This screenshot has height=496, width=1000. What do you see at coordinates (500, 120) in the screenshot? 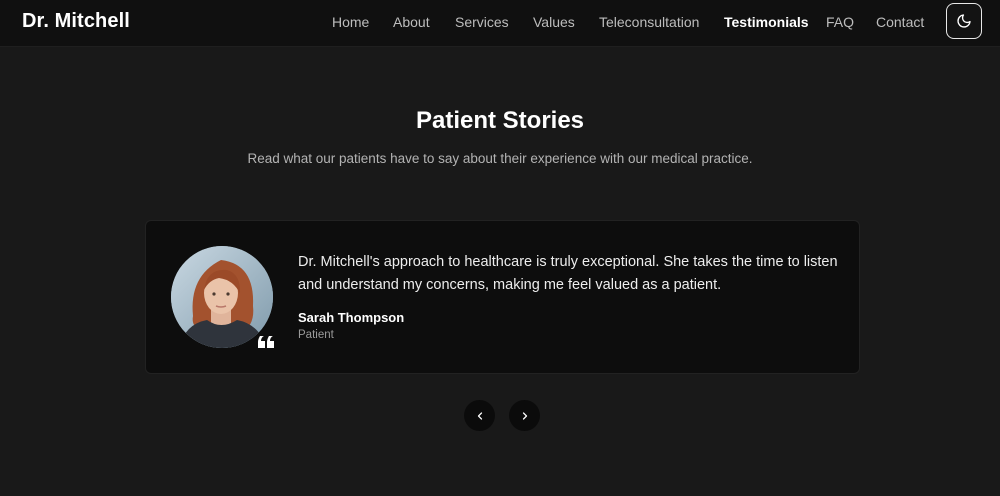
I see `section-title: Patient Stories` at bounding box center [500, 120].